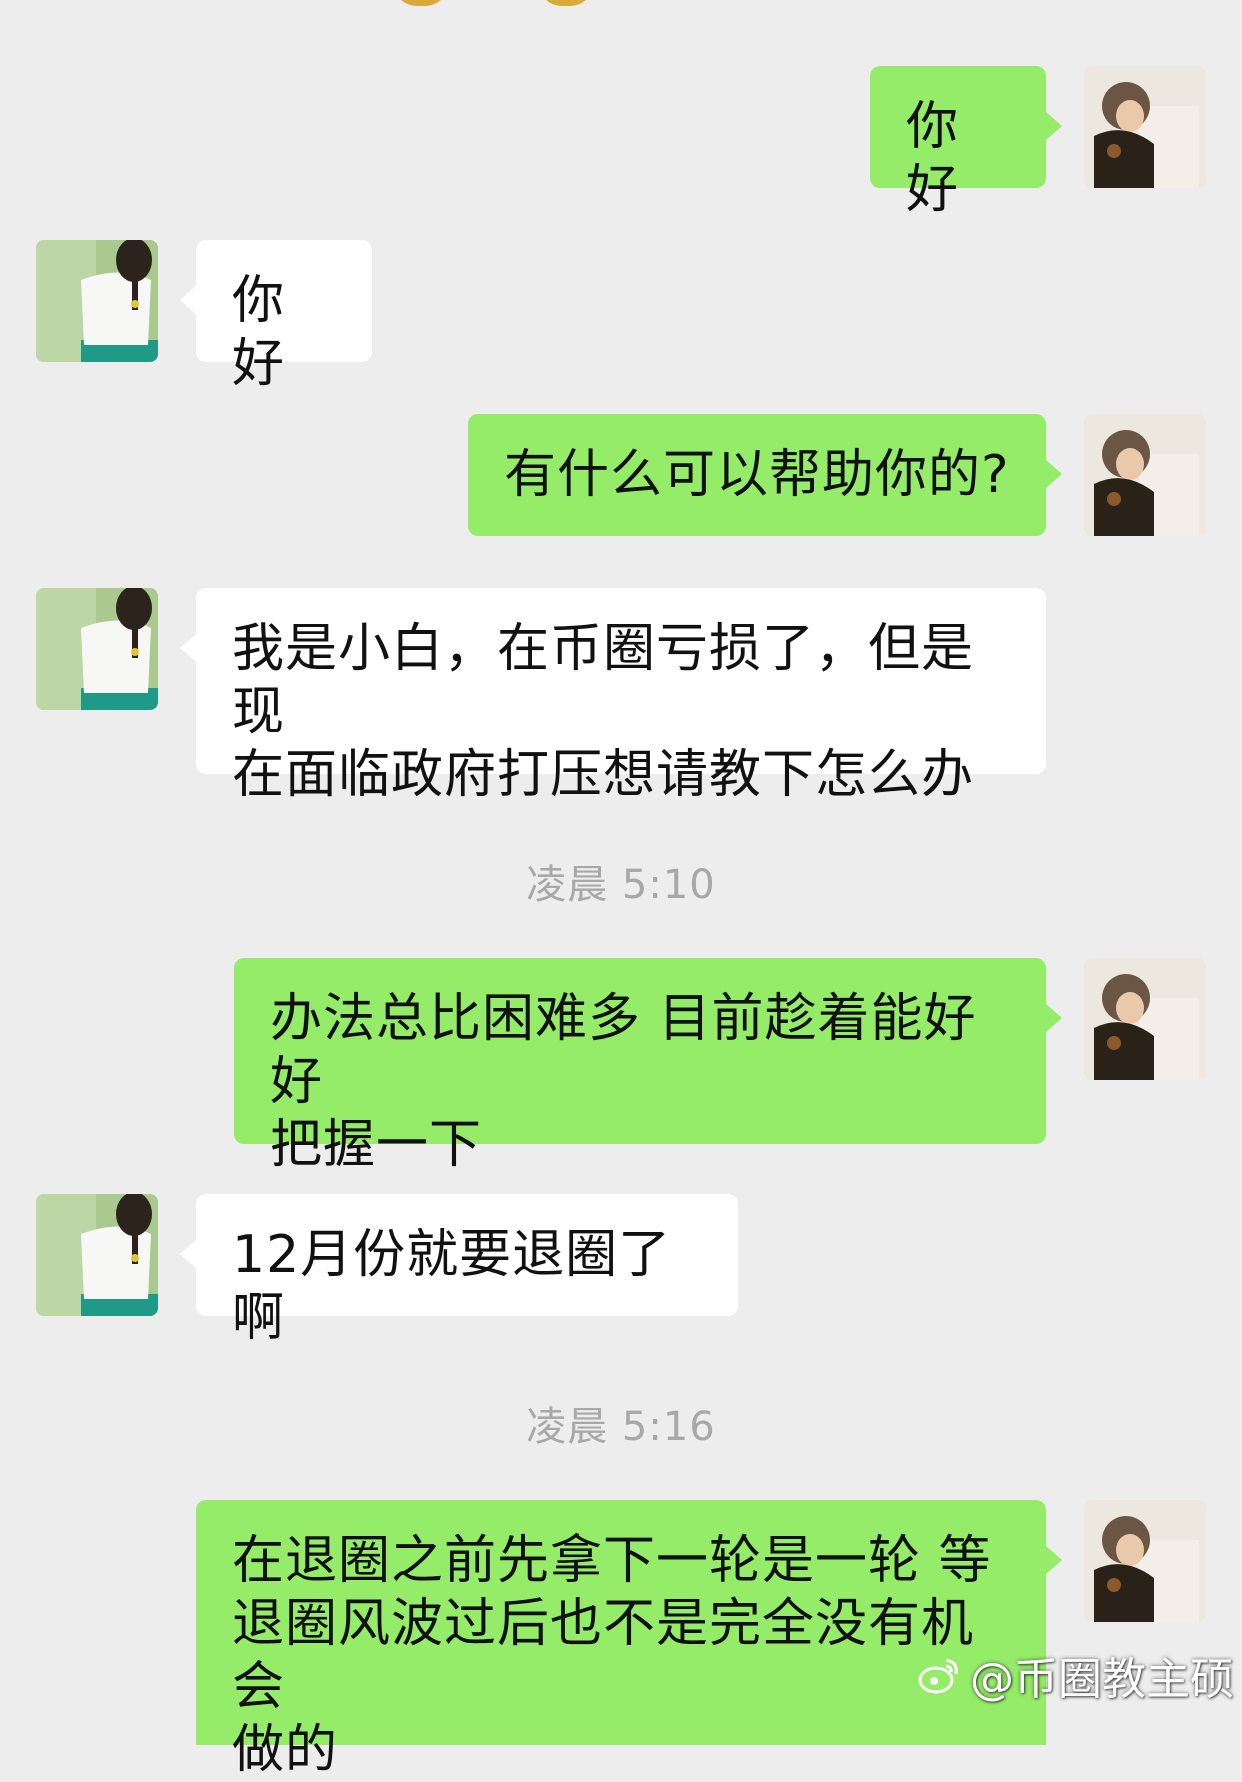  What do you see at coordinates (621, 1427) in the screenshot?
I see `timestamp-divider: 凌晨 5:16` at bounding box center [621, 1427].